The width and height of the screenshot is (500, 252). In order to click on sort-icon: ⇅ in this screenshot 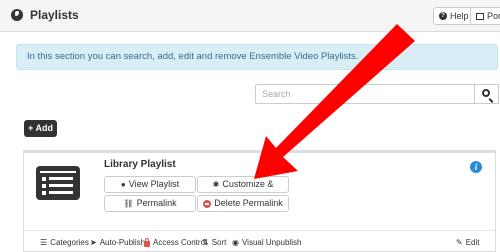, I will do `click(205, 242)`.